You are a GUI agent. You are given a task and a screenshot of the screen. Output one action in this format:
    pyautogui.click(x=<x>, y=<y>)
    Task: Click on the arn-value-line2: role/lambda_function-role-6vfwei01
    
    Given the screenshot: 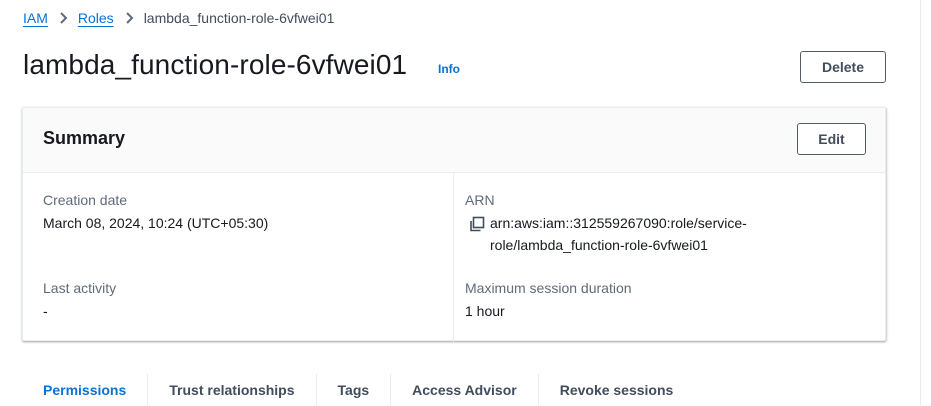 What is the action you would take?
    pyautogui.click(x=599, y=245)
    